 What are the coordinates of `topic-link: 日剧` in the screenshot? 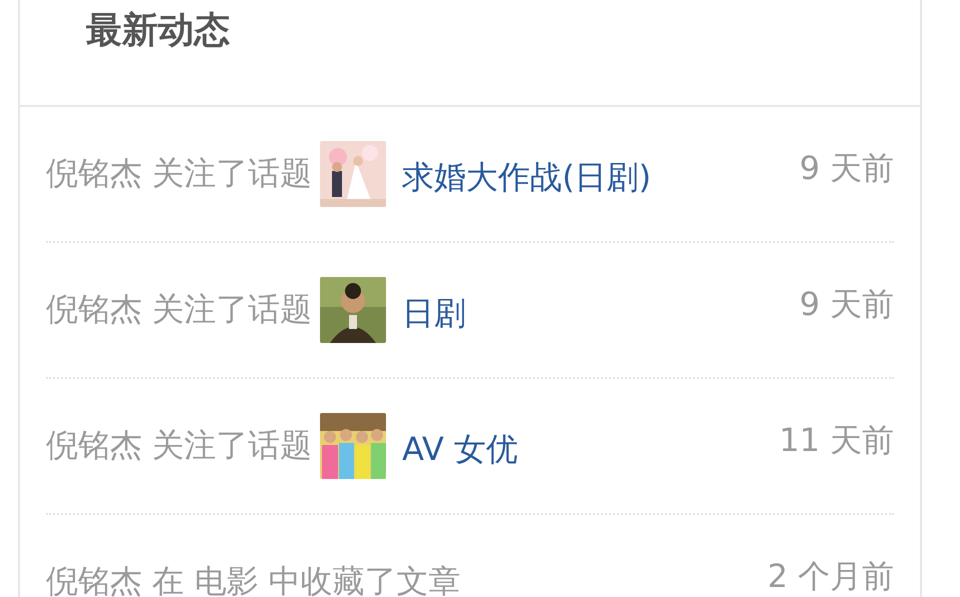 It's located at (434, 314).